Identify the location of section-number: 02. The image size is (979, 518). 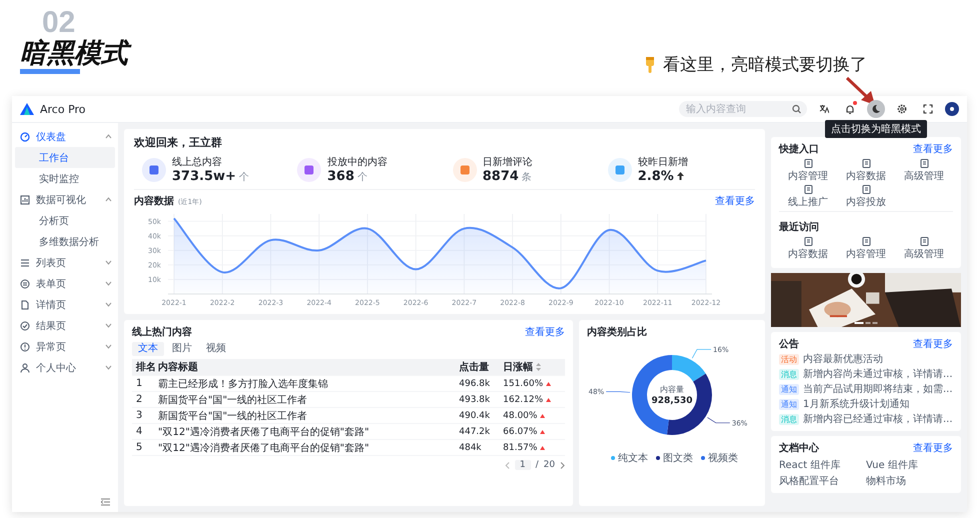
(59, 23).